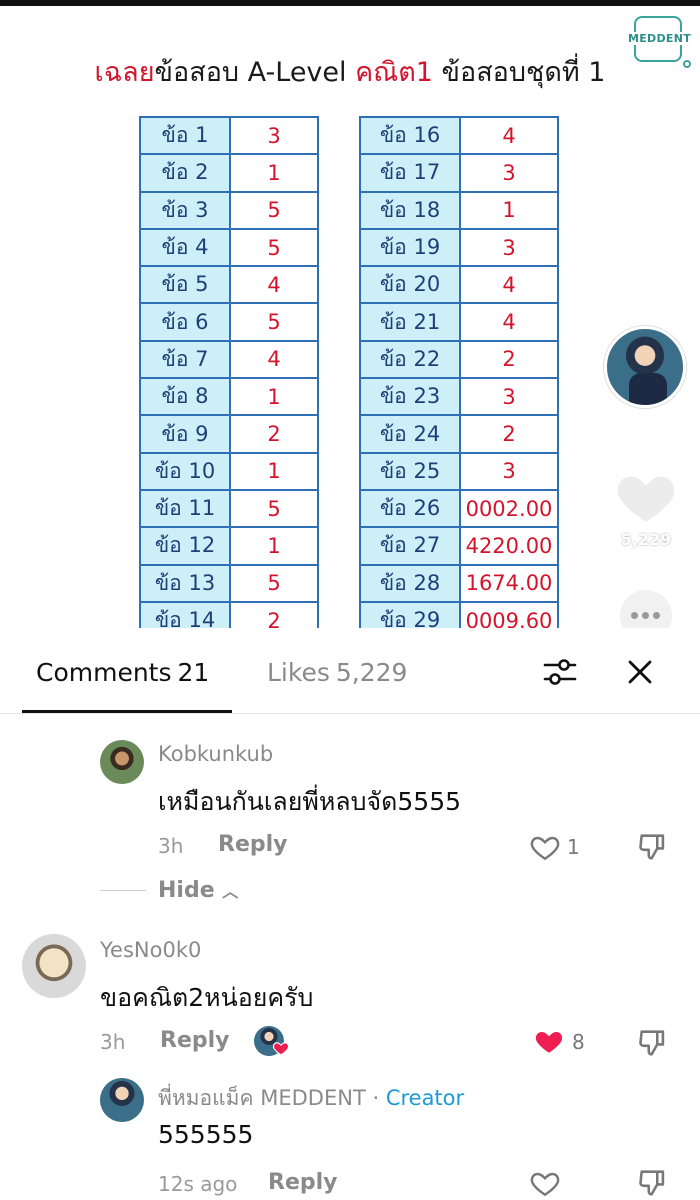 The image size is (700, 1200). I want to click on answer-row: ข้อ 18 1, so click(459, 210).